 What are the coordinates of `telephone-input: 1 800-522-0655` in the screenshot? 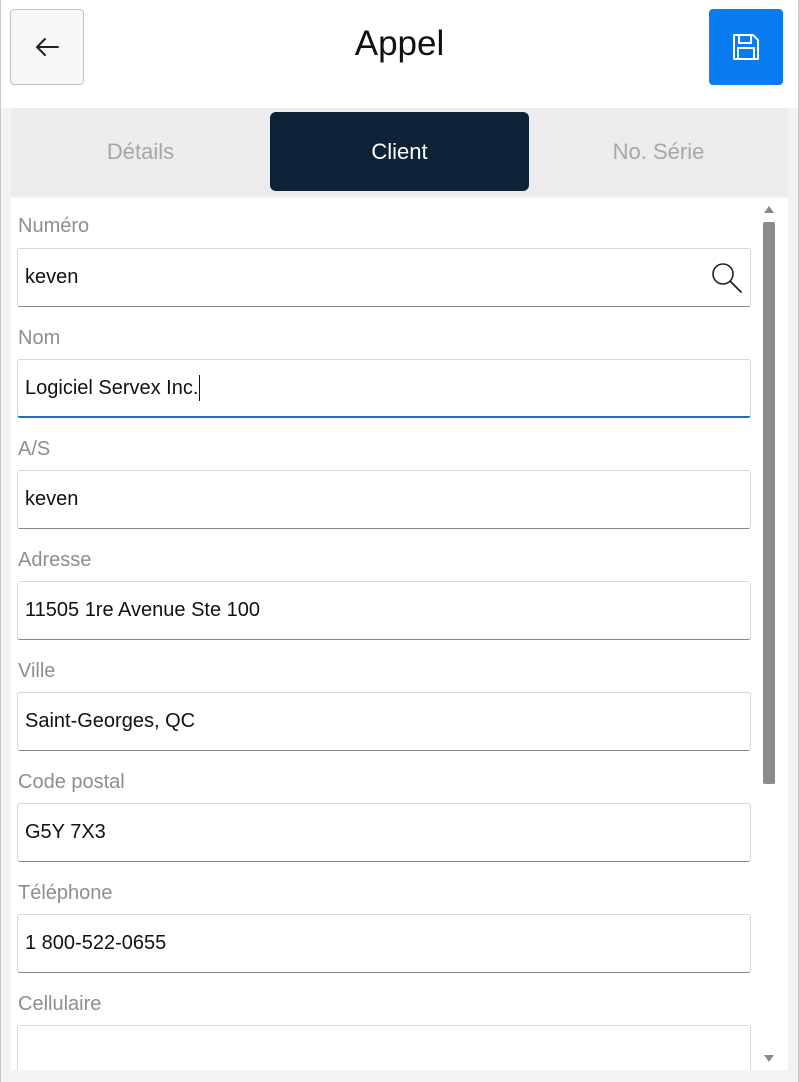 It's located at (384, 943).